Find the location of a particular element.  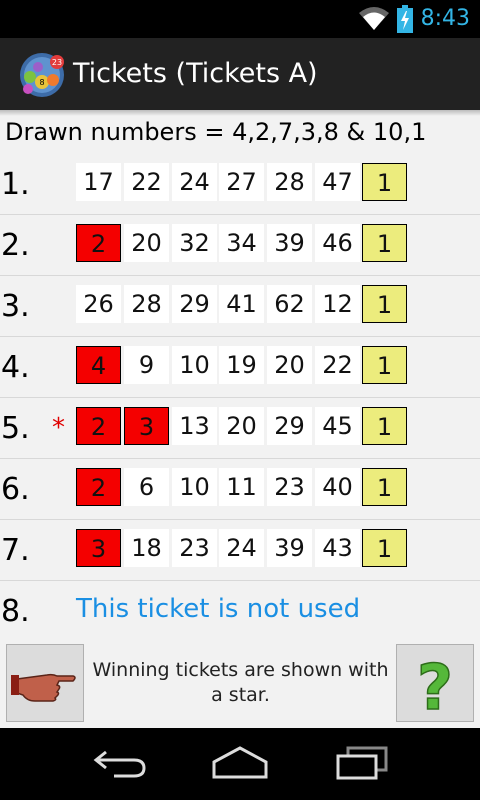

ticket-number-cell: 43 is located at coordinates (337, 548).